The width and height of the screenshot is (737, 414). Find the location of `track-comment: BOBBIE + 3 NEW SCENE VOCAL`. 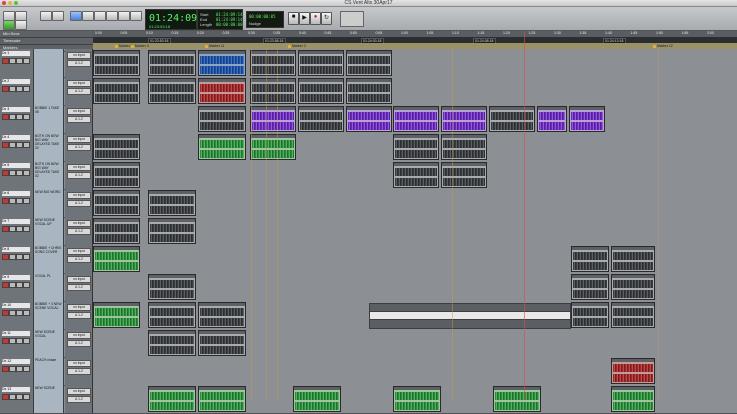

track-comment: BOBBIE + 3 NEW SCENE VOCAL is located at coordinates (49, 315).